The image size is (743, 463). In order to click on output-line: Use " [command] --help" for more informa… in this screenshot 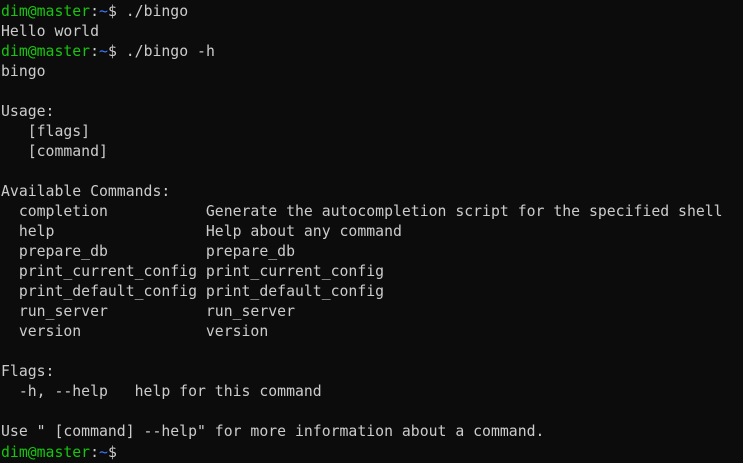, I will do `click(273, 431)`.